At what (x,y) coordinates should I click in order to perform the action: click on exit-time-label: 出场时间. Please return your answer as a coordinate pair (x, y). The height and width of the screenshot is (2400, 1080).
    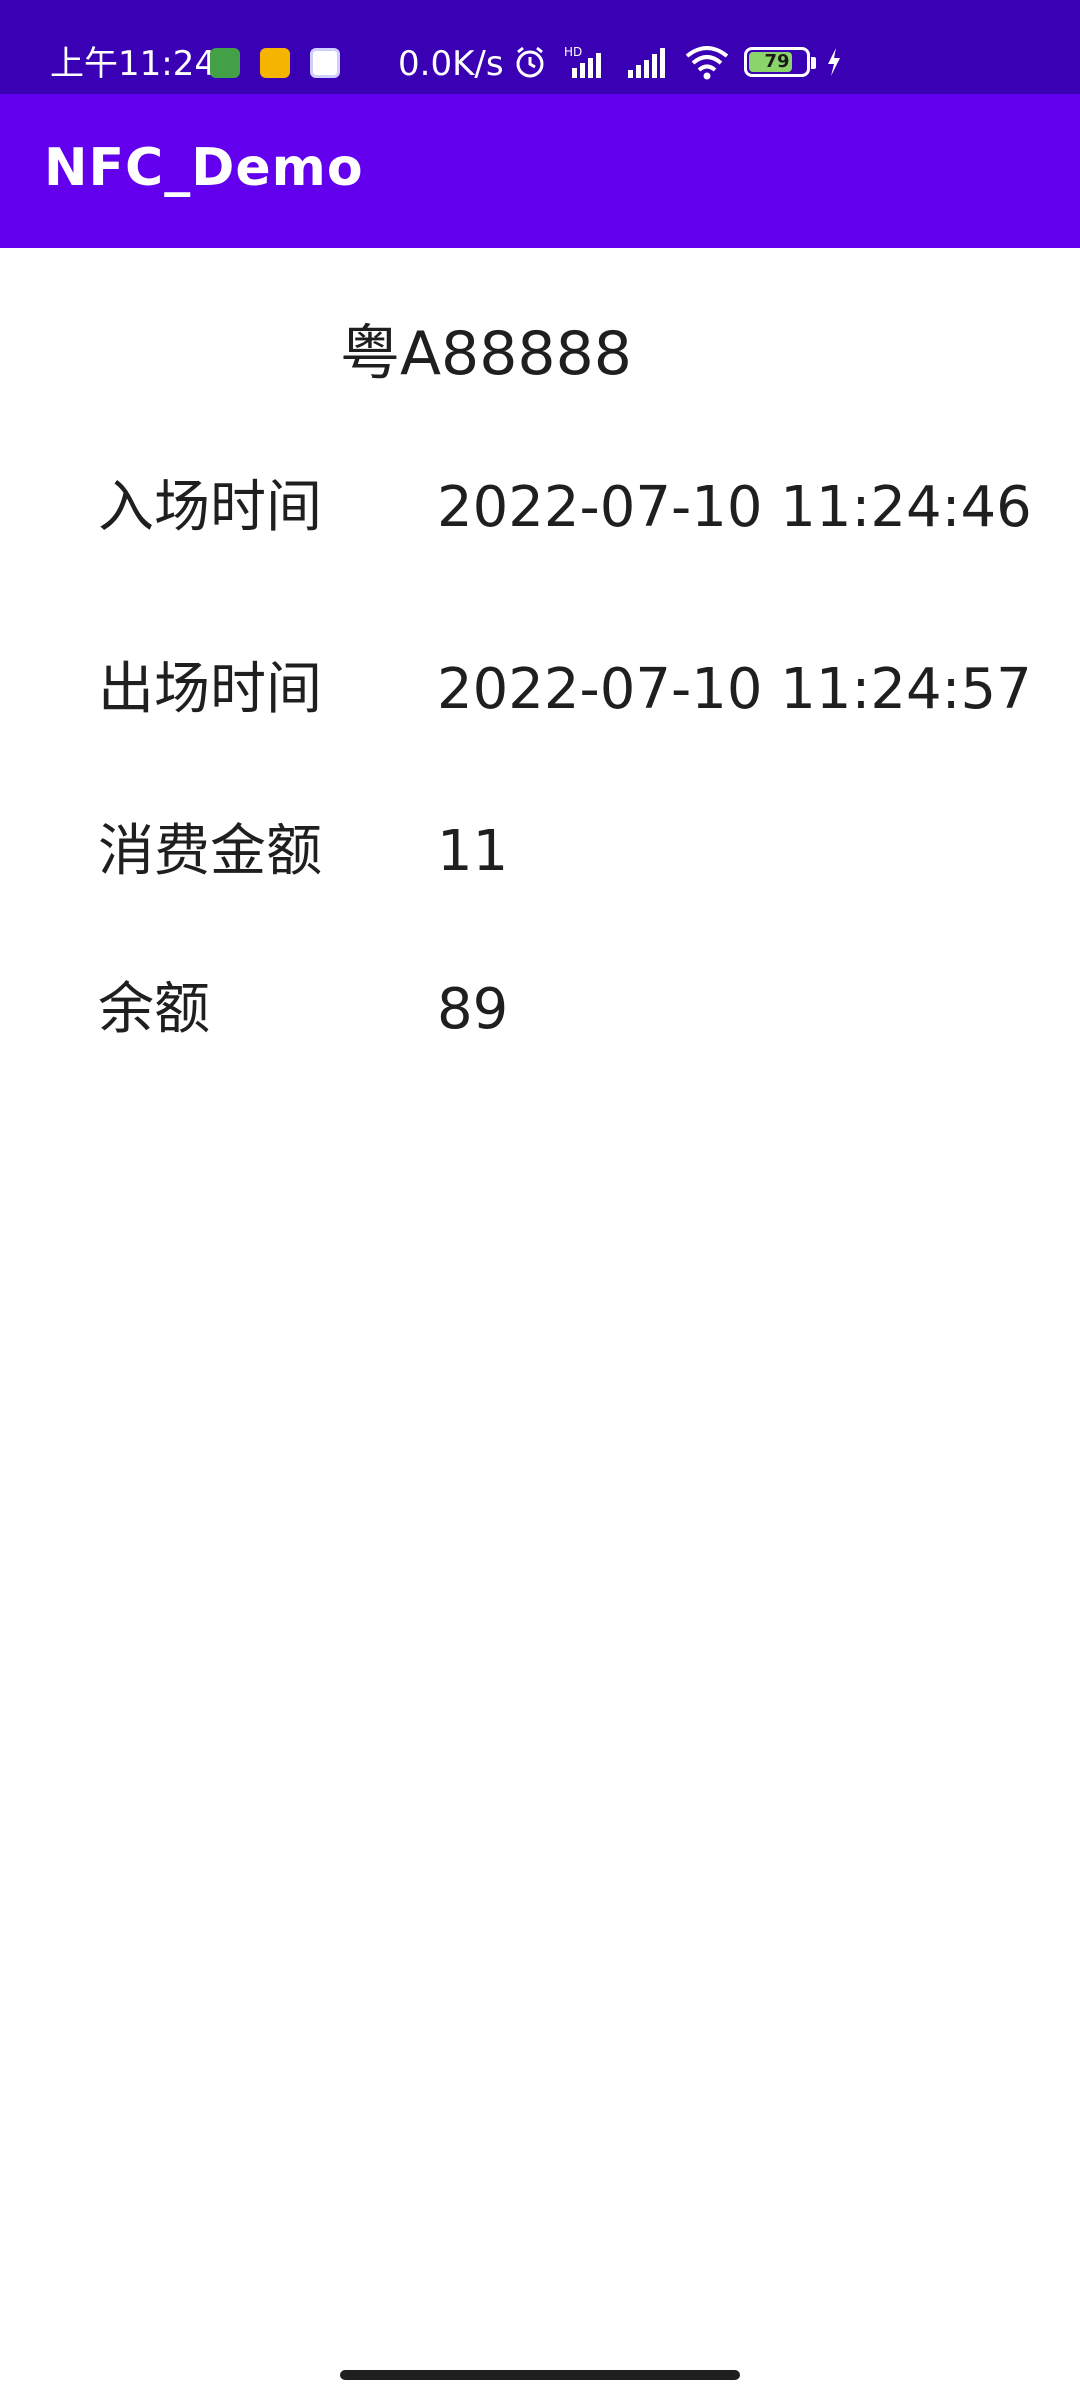
    Looking at the image, I should click on (210, 689).